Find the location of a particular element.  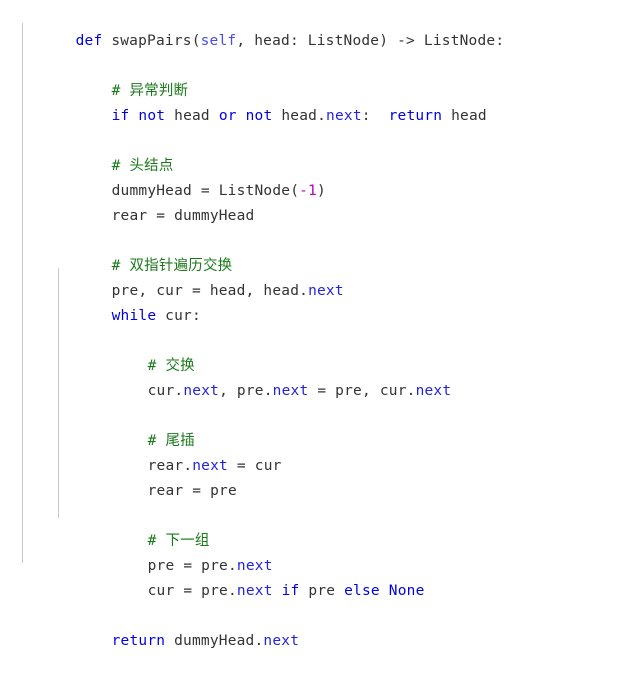

token-expr-part: rear. is located at coordinates (170, 466).